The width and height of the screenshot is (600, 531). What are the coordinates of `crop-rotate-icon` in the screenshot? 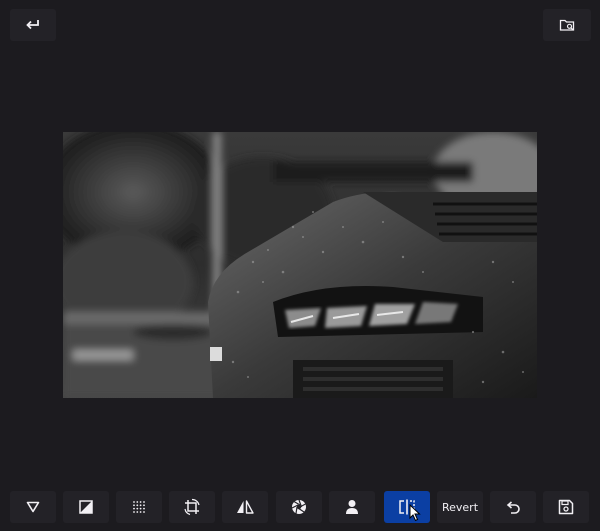 It's located at (192, 507).